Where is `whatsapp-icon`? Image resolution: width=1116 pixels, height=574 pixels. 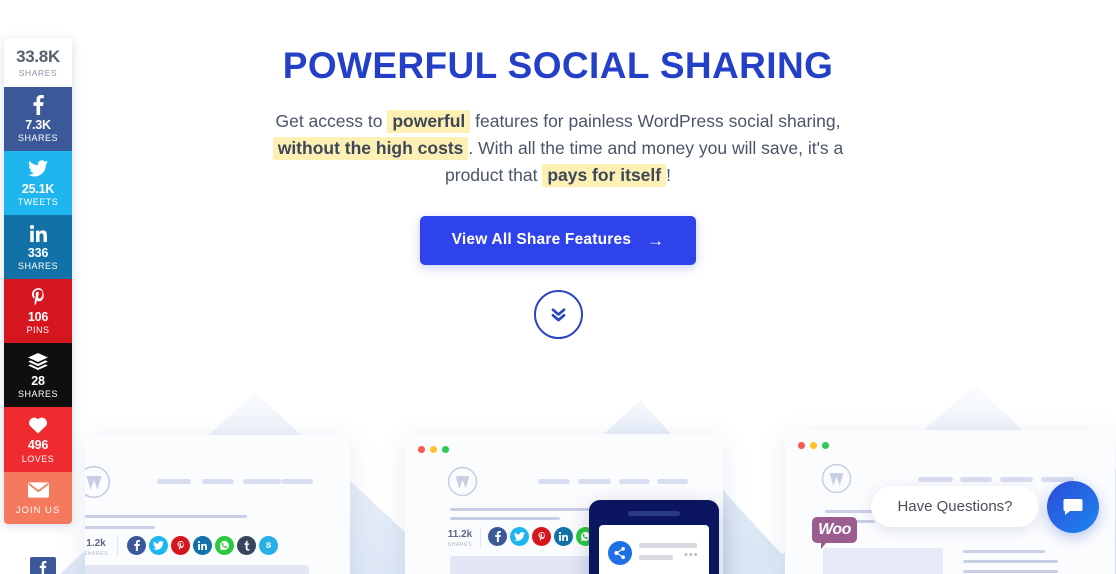 whatsapp-icon is located at coordinates (224, 545).